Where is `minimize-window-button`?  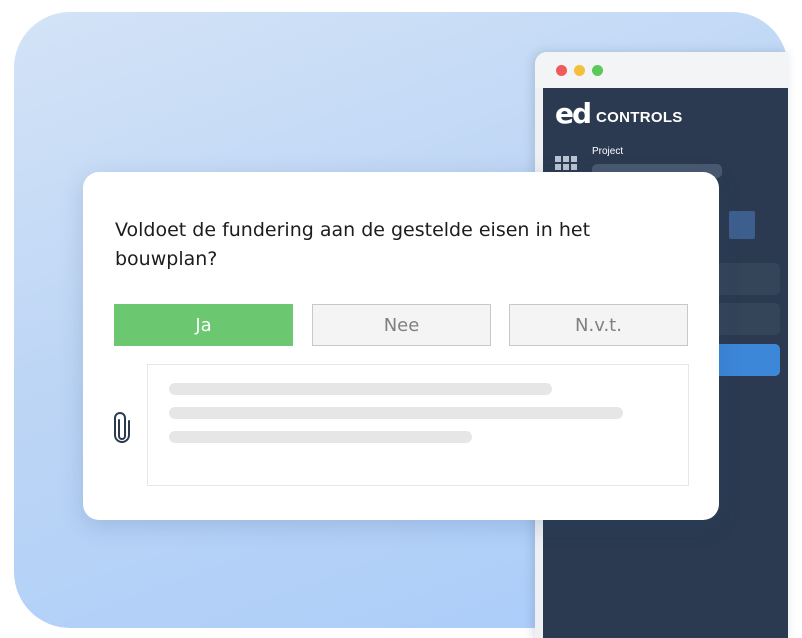
minimize-window-button is located at coordinates (579, 70).